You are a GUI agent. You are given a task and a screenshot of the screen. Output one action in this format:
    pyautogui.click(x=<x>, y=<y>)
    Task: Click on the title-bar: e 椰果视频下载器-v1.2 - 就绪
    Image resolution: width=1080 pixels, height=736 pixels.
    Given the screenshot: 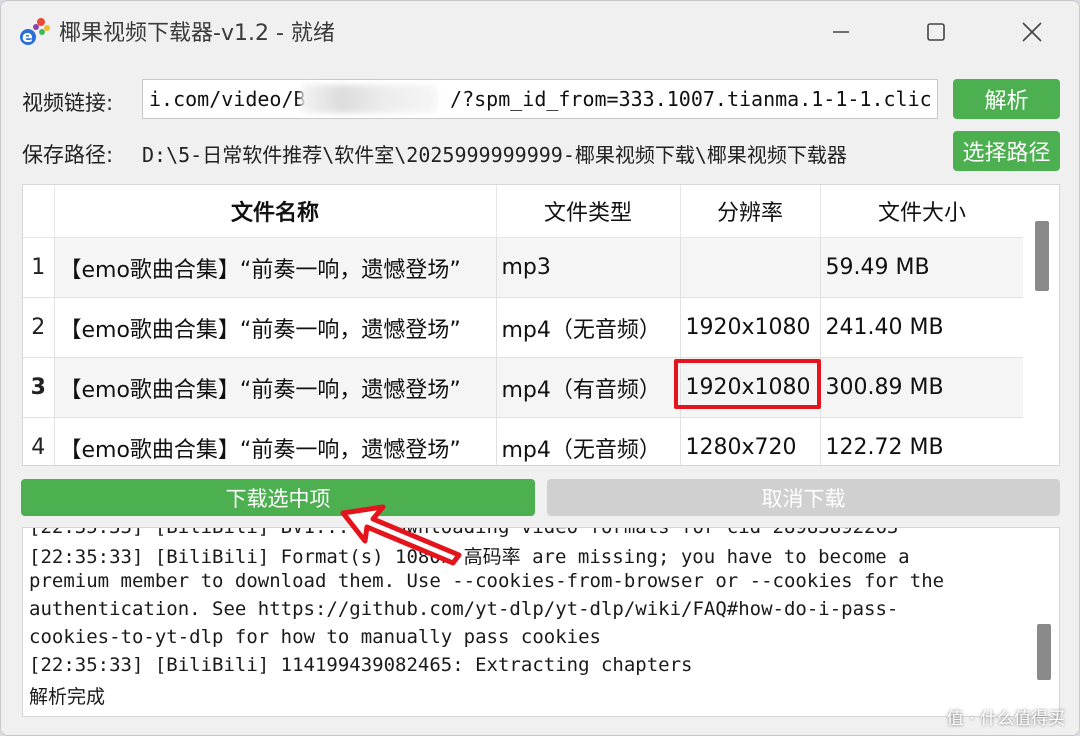 What is the action you would take?
    pyautogui.click(x=540, y=32)
    